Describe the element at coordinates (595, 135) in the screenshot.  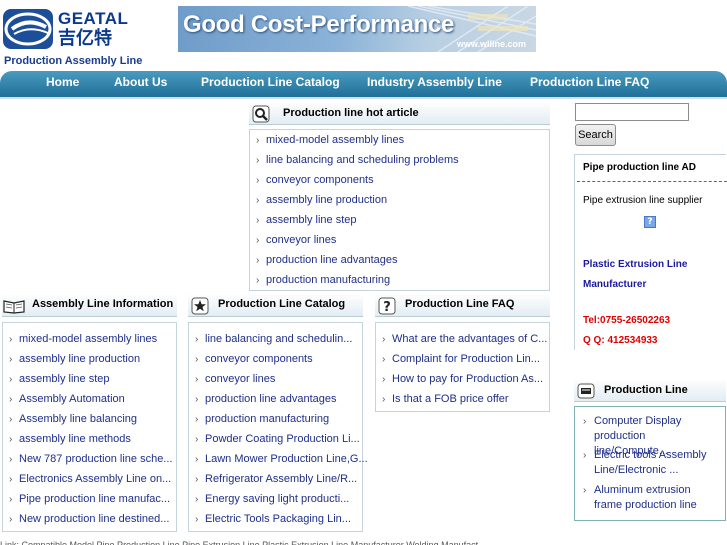
I see `search-button: Search` at that location.